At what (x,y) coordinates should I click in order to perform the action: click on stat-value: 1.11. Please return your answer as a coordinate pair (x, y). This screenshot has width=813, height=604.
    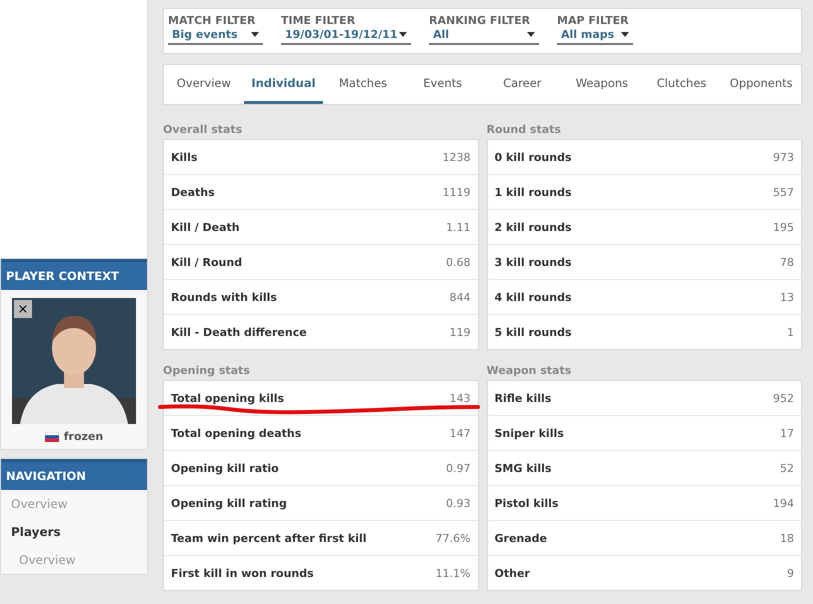
    Looking at the image, I should click on (458, 227).